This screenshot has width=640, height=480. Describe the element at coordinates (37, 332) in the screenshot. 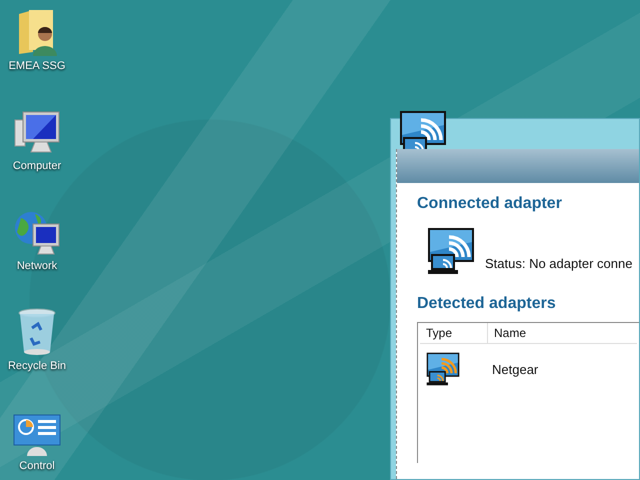

I see `recycle-bin-icon` at that location.